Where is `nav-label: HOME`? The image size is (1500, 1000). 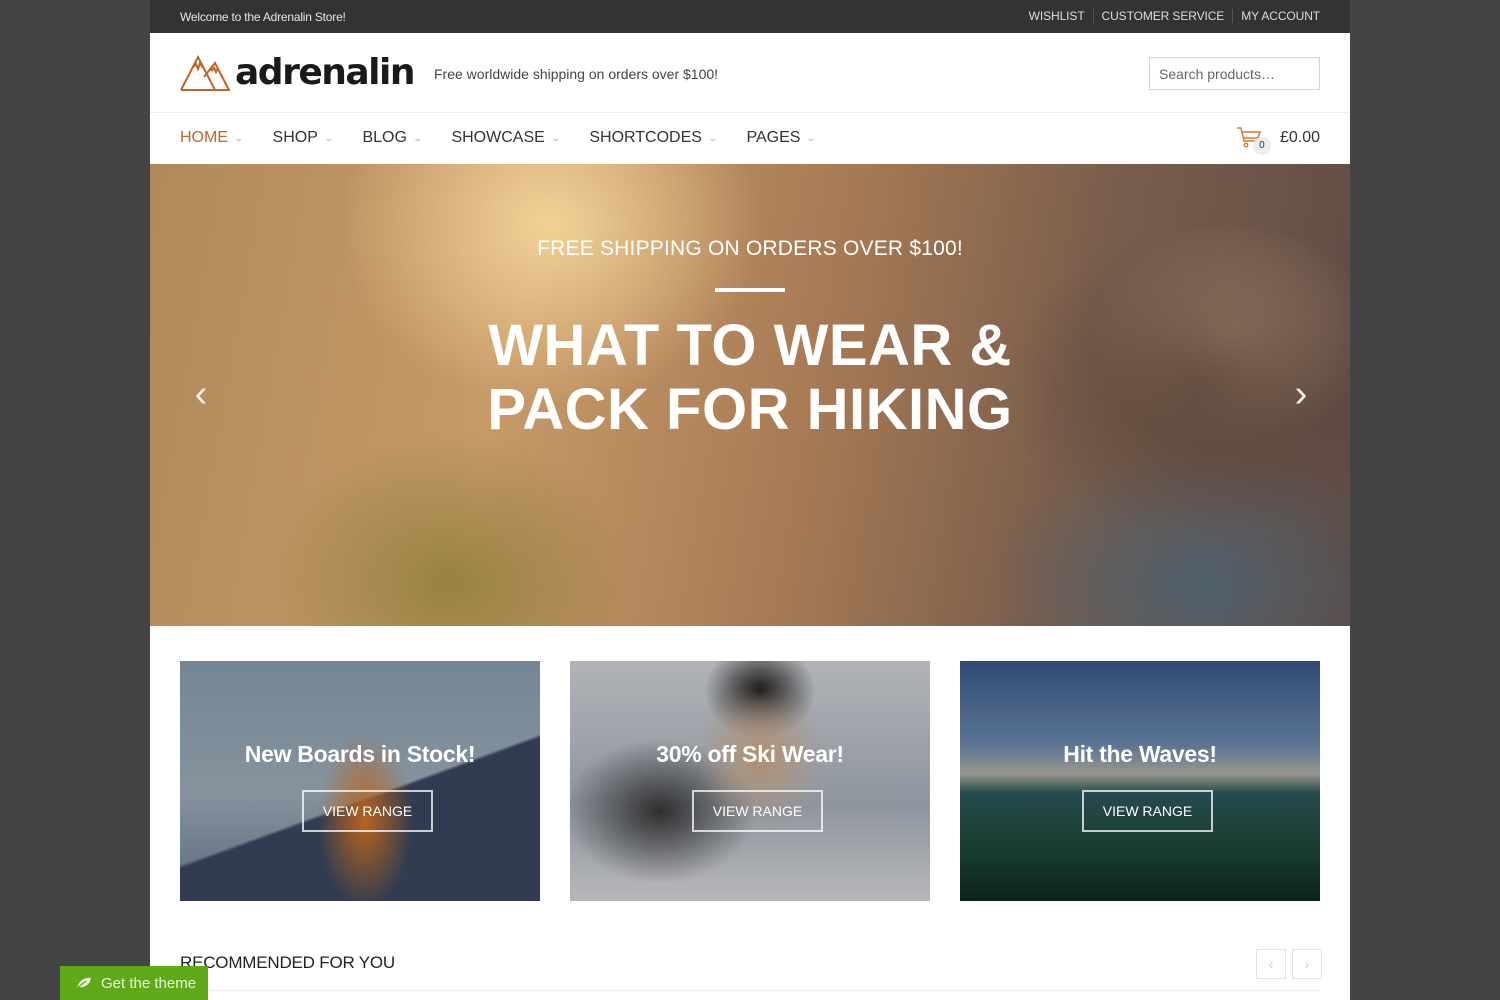
nav-label: HOME is located at coordinates (204, 137).